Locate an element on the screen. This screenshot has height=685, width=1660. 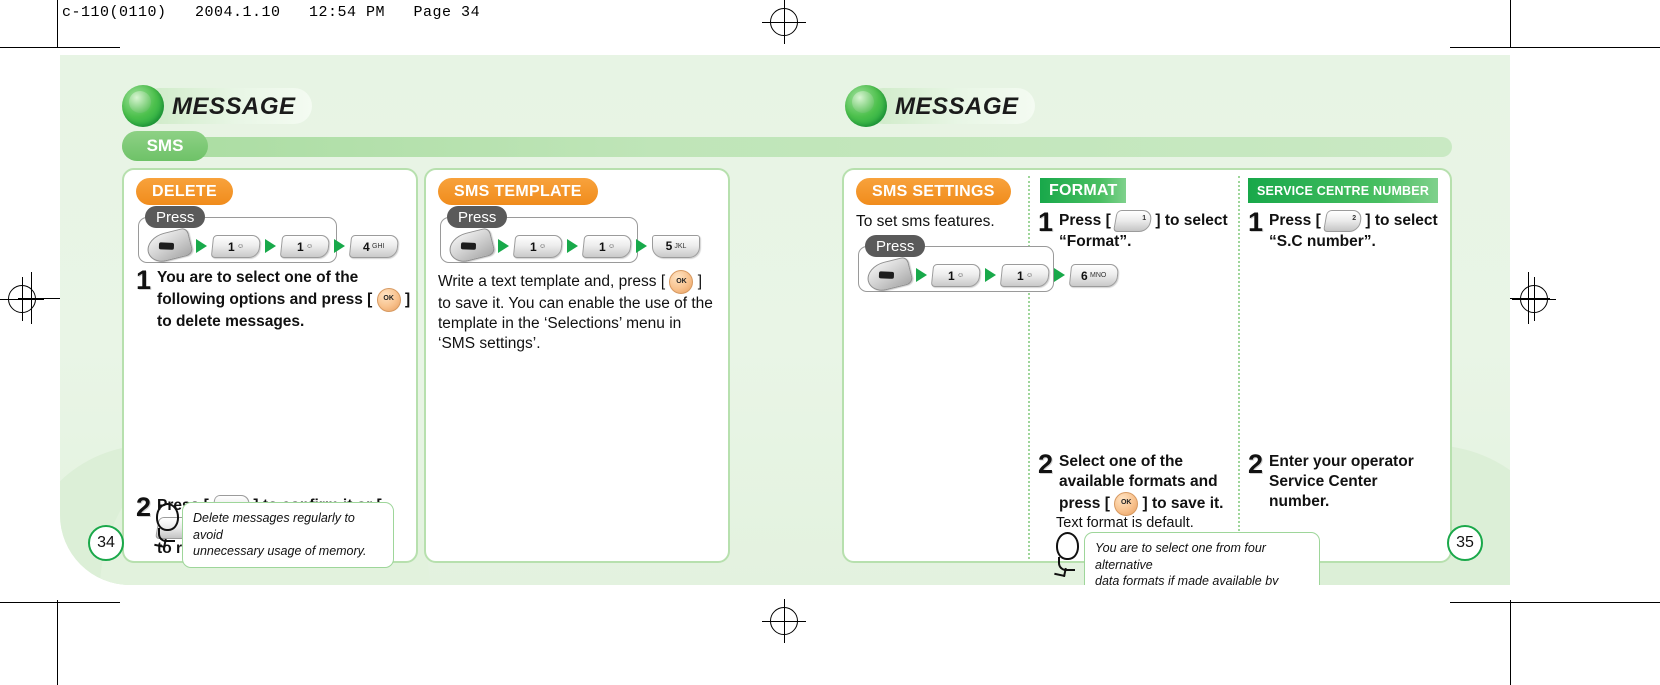
press-box-sms-template: Press 1 ☺ 1 ☺ 5 JKL is located at coordinates (570, 235).